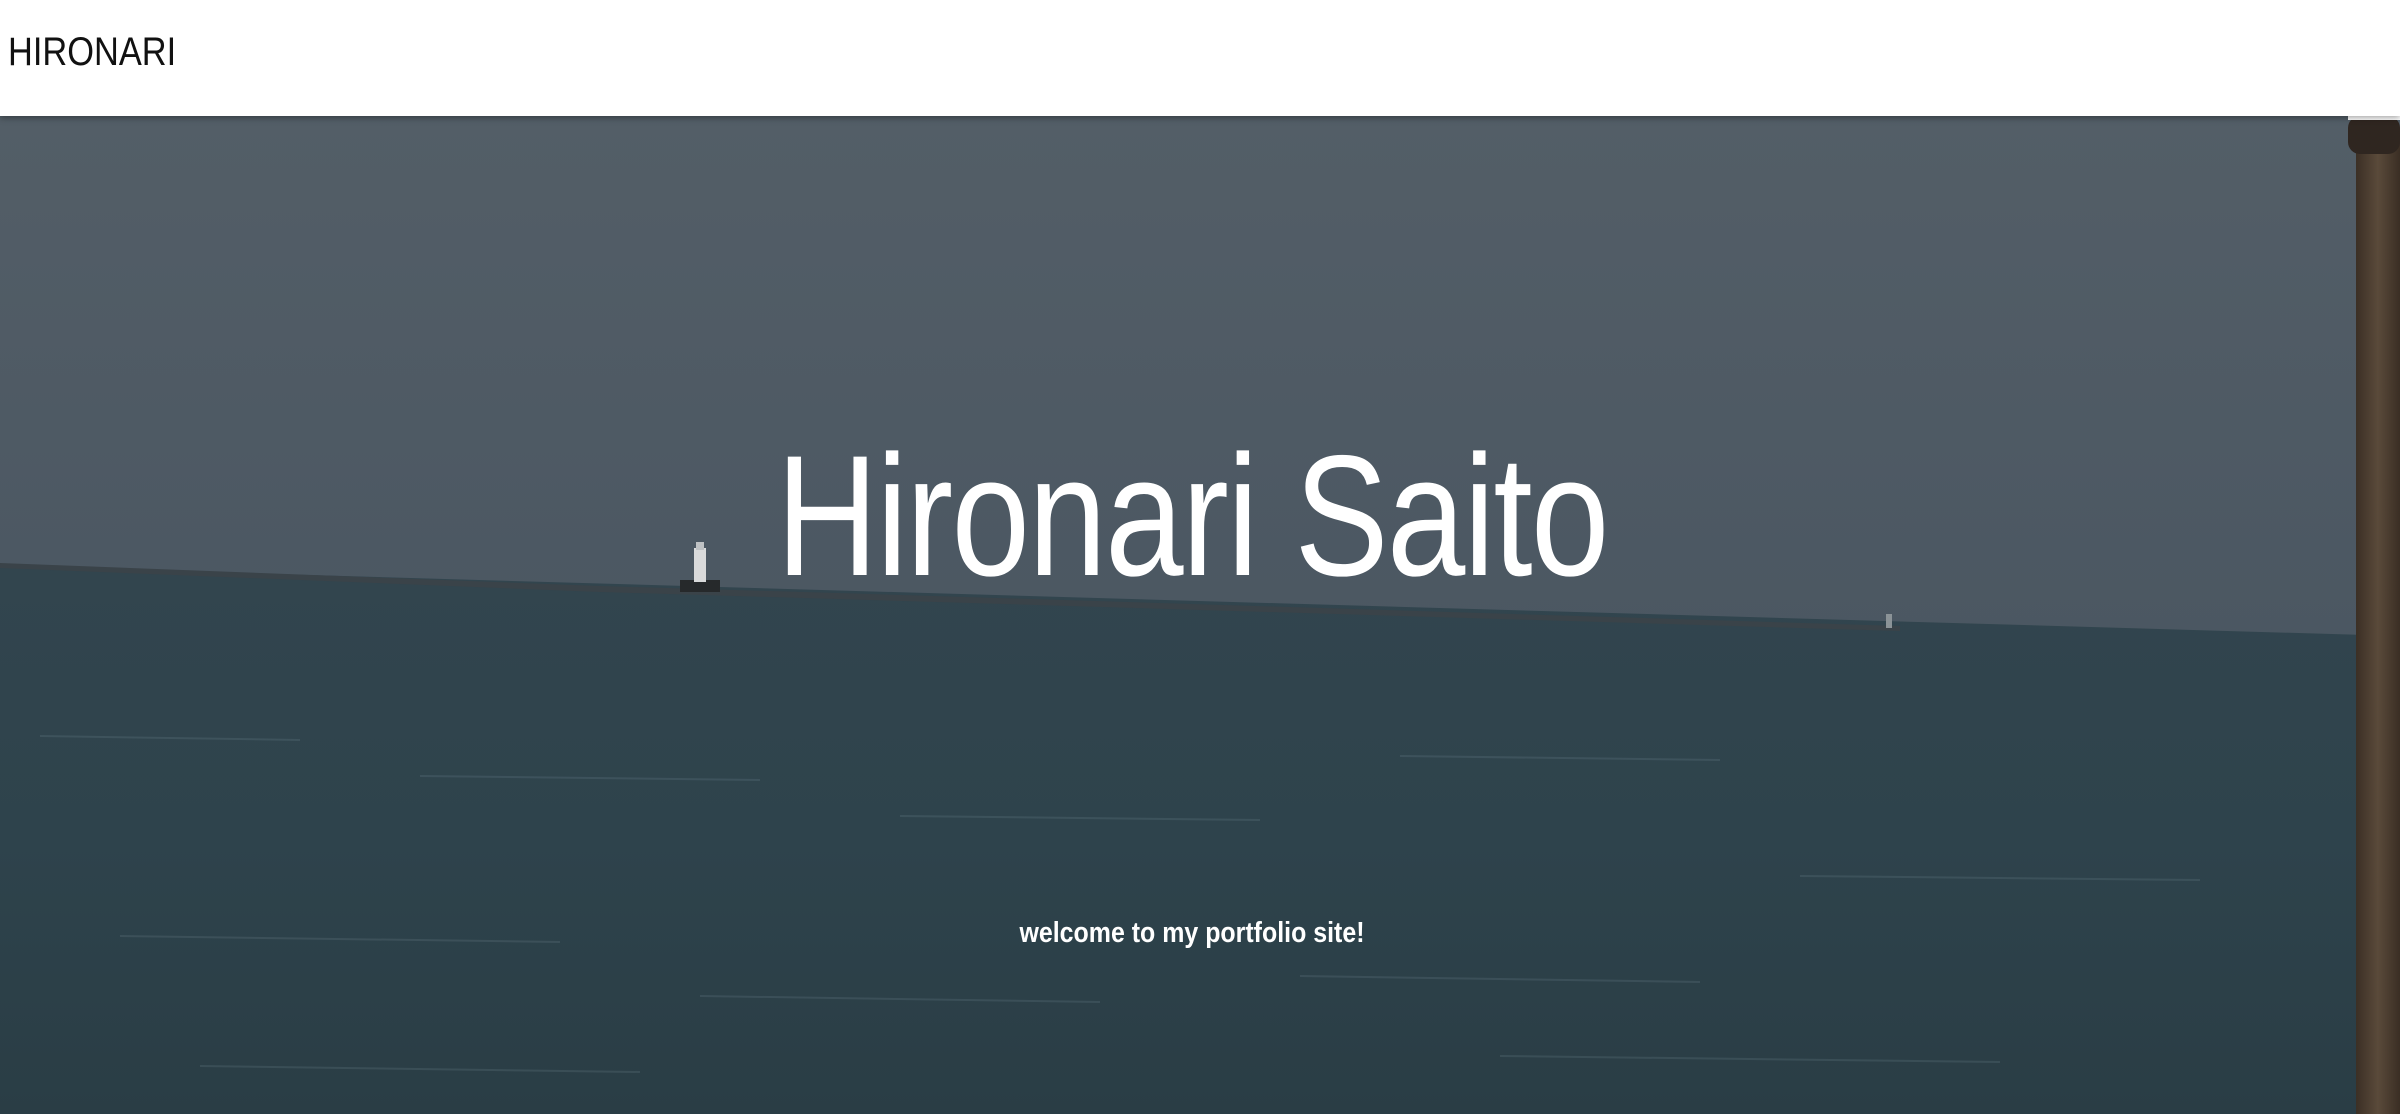  I want to click on hero-title: Hironari Saito, so click(1192, 516).